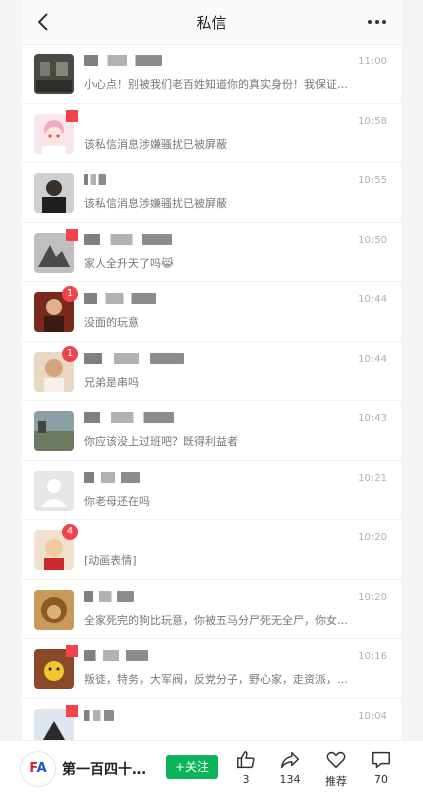  What do you see at coordinates (372, 716) in the screenshot?
I see `message-time: 10:04` at bounding box center [372, 716].